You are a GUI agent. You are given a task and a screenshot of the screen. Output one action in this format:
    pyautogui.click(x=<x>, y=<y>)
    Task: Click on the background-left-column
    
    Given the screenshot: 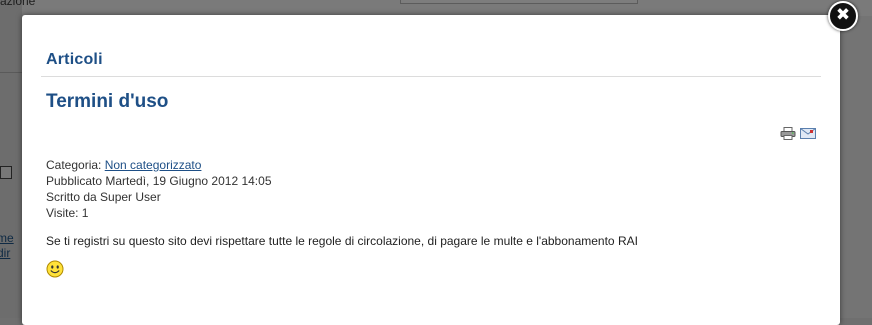 What is the action you would take?
    pyautogui.click(x=11, y=159)
    